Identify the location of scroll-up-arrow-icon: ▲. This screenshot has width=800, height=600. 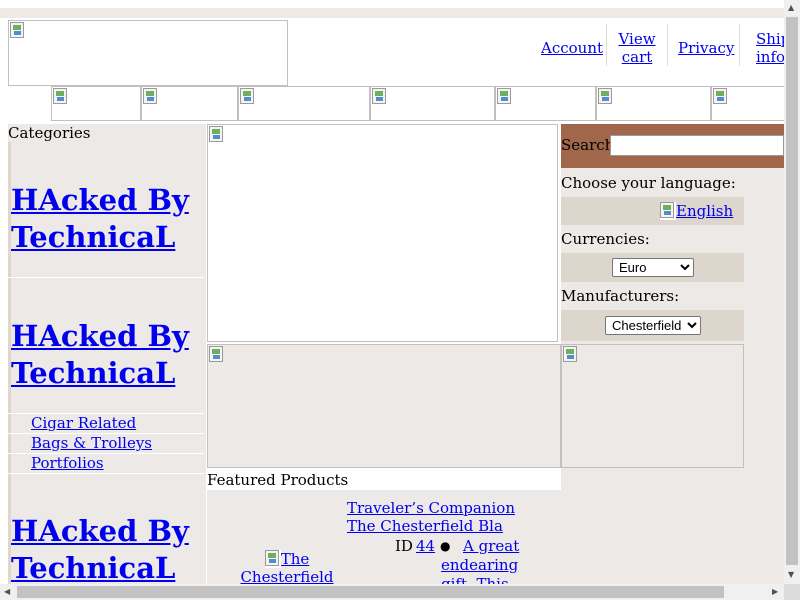
(791, 8).